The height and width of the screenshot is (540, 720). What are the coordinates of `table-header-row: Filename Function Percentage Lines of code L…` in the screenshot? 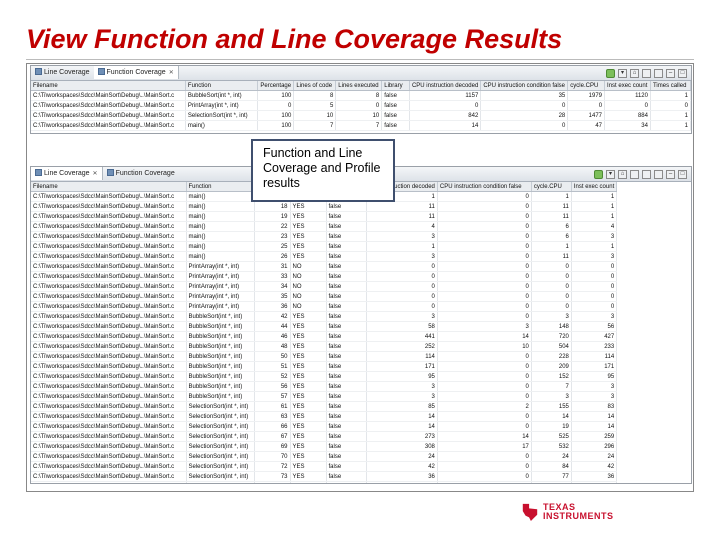 It's located at (361, 86).